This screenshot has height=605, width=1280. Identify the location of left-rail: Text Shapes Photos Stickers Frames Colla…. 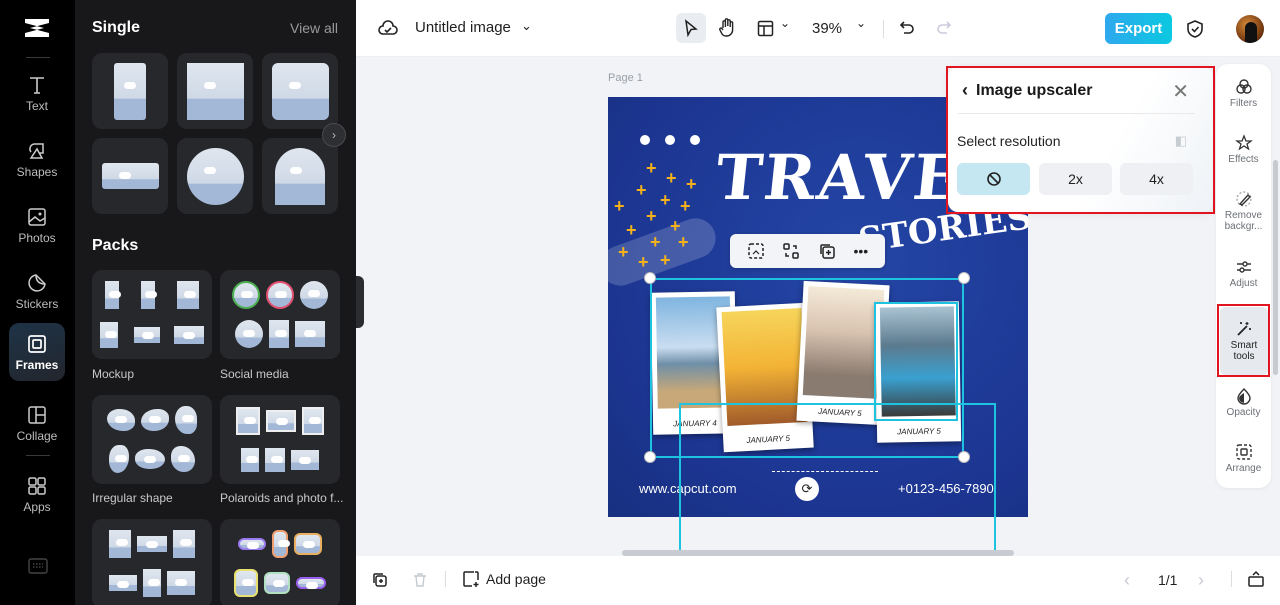
(37, 302).